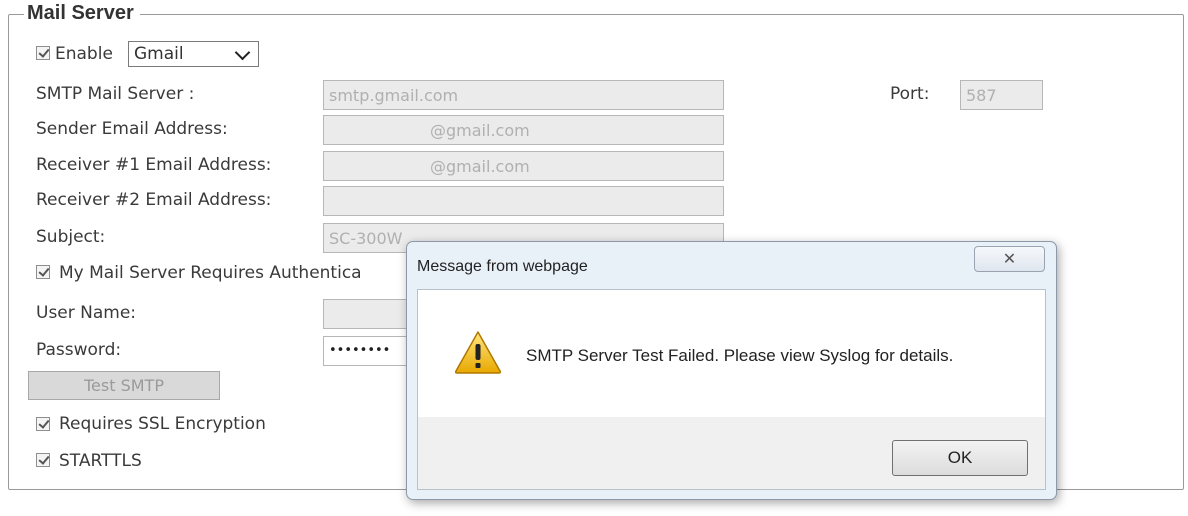 This screenshot has height=516, width=1188. Describe the element at coordinates (124, 385) in the screenshot. I see `test-smtp-button: Test SMTP` at that location.